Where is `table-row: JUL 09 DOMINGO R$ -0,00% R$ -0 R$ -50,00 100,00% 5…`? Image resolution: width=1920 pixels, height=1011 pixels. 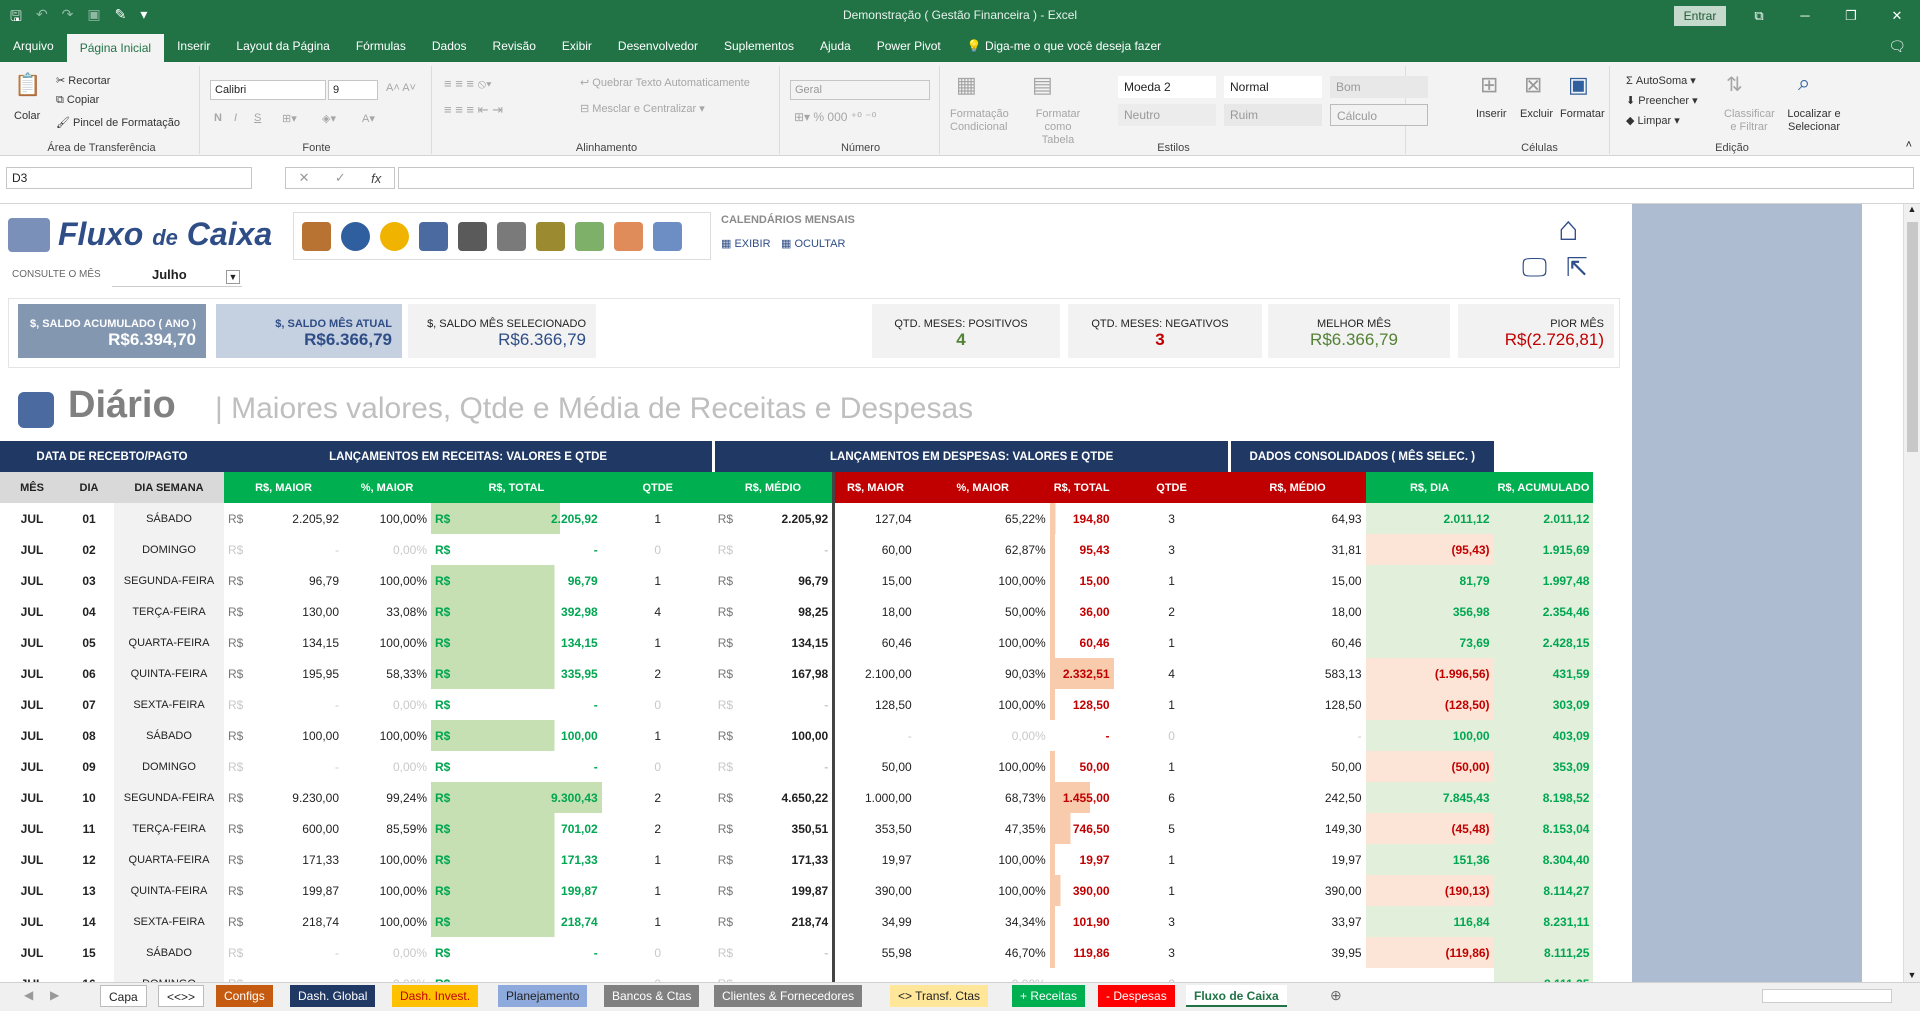
table-row: JUL 09 DOMINGO R$ -0,00% R$ -0 R$ -50,00 100,00% 5… is located at coordinates (797, 766).